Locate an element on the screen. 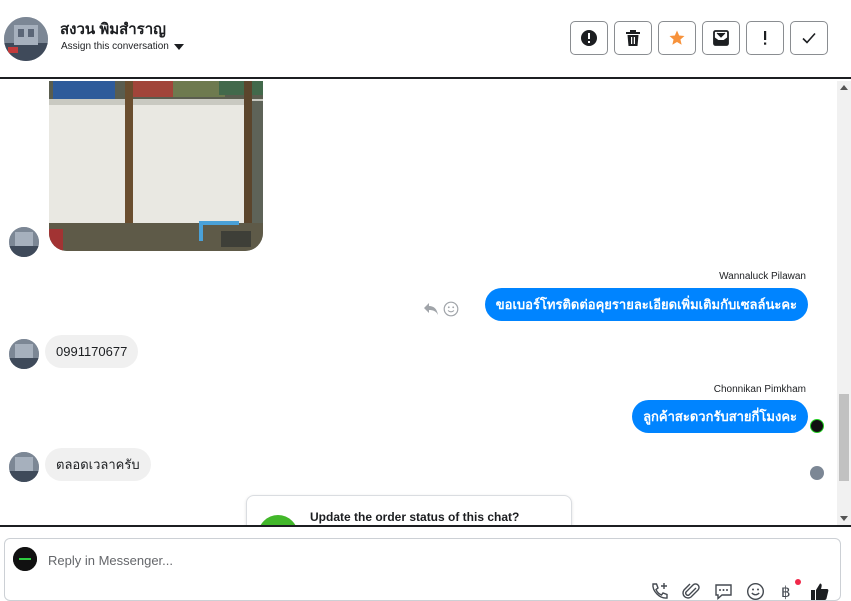  attachment-icon is located at coordinates (691, 591).